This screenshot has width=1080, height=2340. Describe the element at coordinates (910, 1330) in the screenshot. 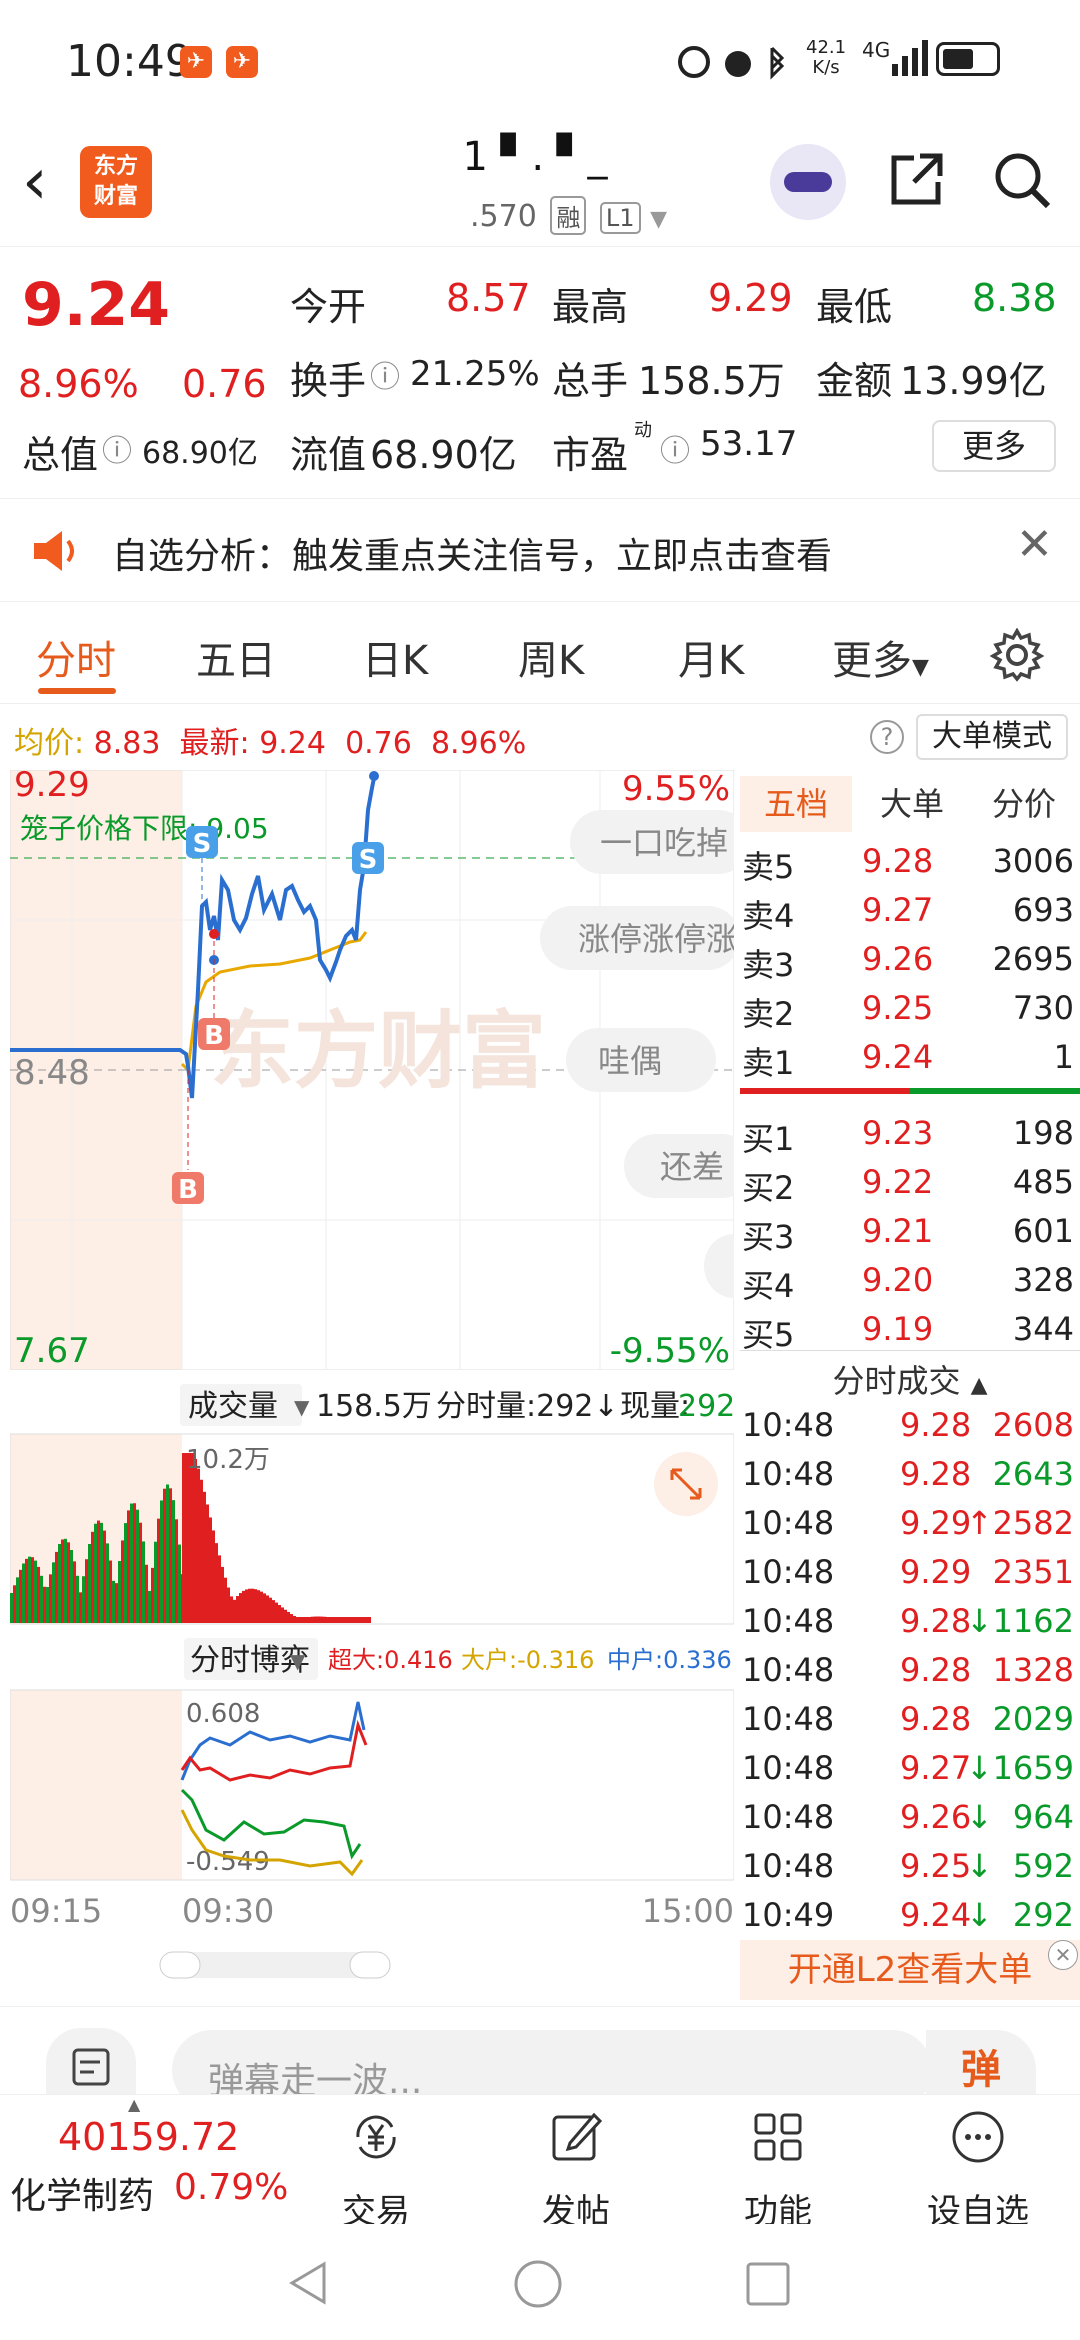

I see `bid-row: 买5 9.19 344` at that location.